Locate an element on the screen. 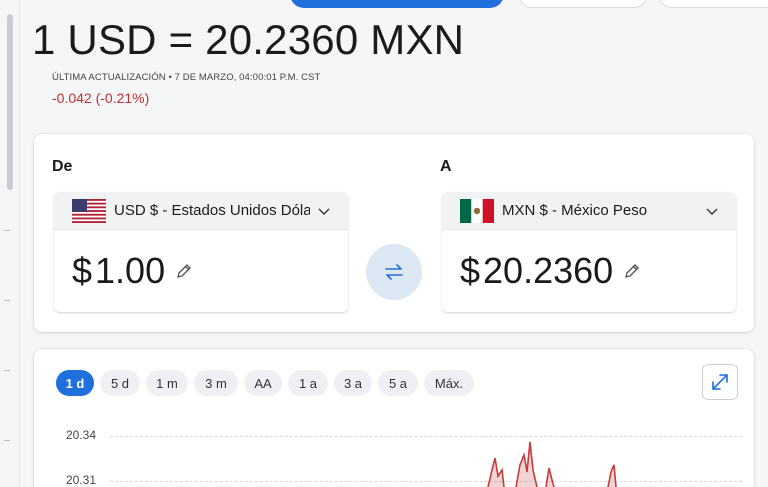  price-series-line is located at coordinates (552, 464).